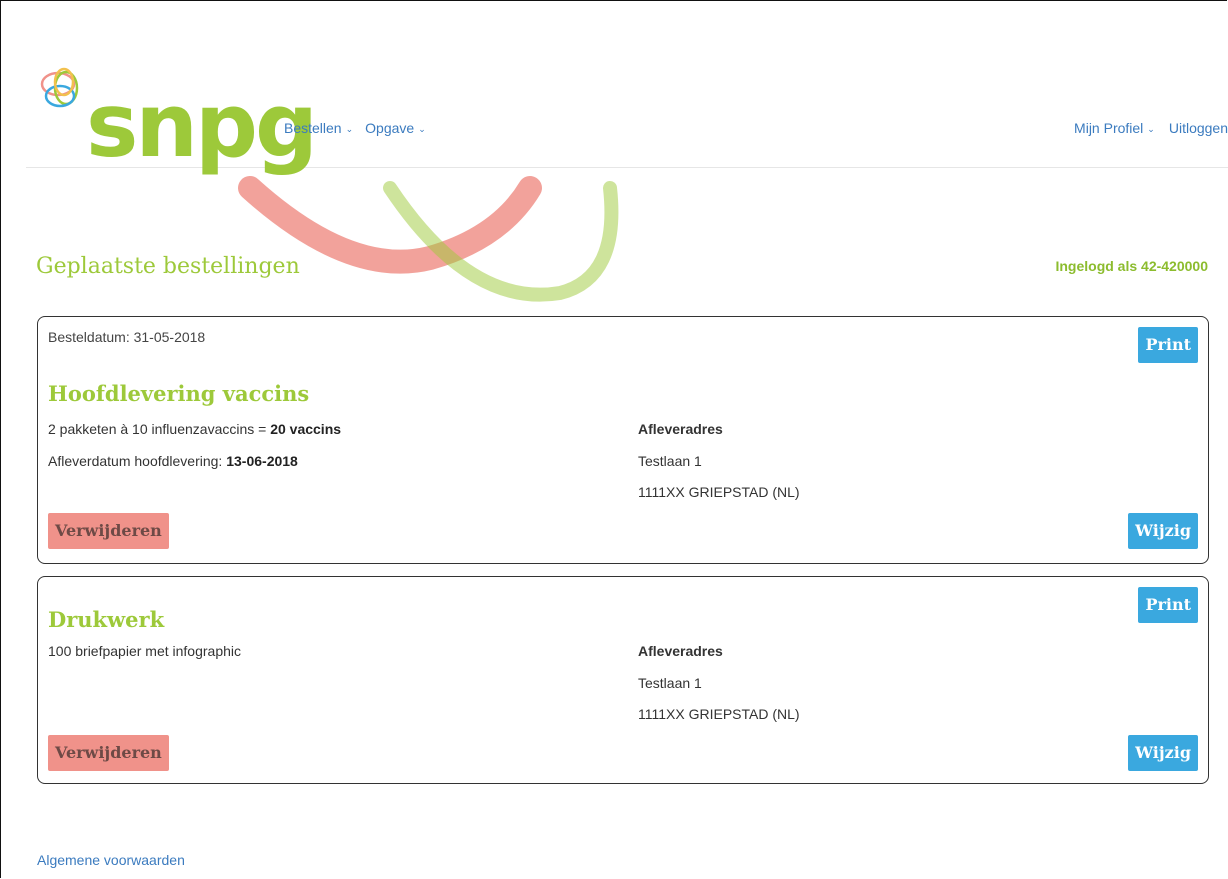  I want to click on main-nav: Bestellen ⌄ Opgave ⌄, so click(355, 128).